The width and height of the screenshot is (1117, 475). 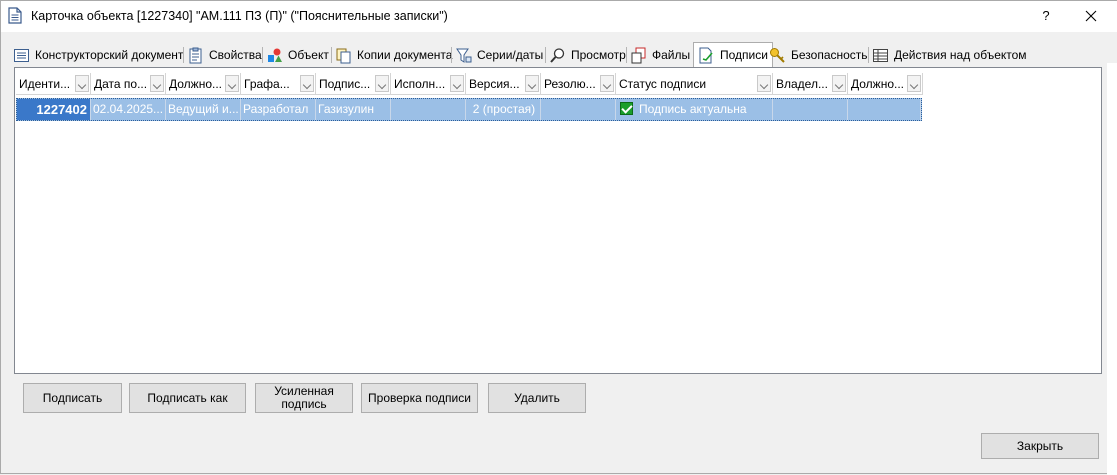 What do you see at coordinates (744, 55) in the screenshot?
I see `tab-label: Подписи` at bounding box center [744, 55].